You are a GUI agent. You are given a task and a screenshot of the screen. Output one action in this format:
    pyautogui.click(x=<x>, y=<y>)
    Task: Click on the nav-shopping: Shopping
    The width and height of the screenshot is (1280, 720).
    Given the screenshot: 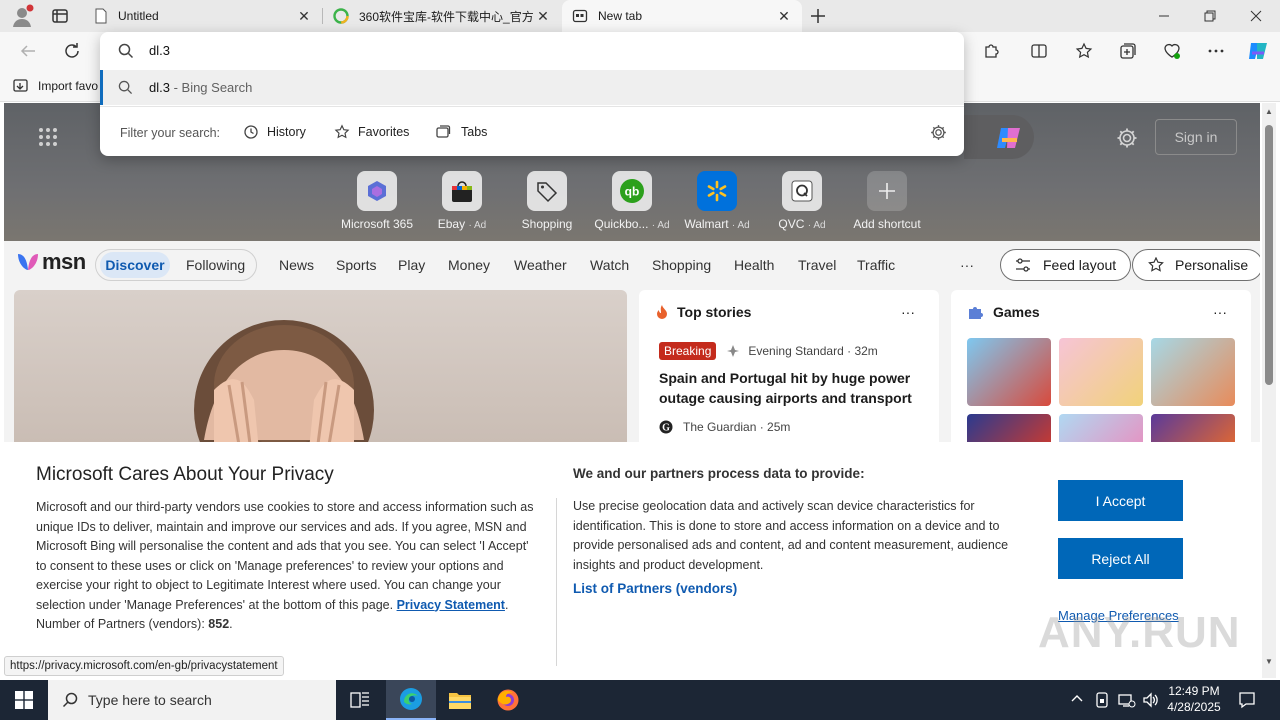 What is the action you would take?
    pyautogui.click(x=681, y=265)
    